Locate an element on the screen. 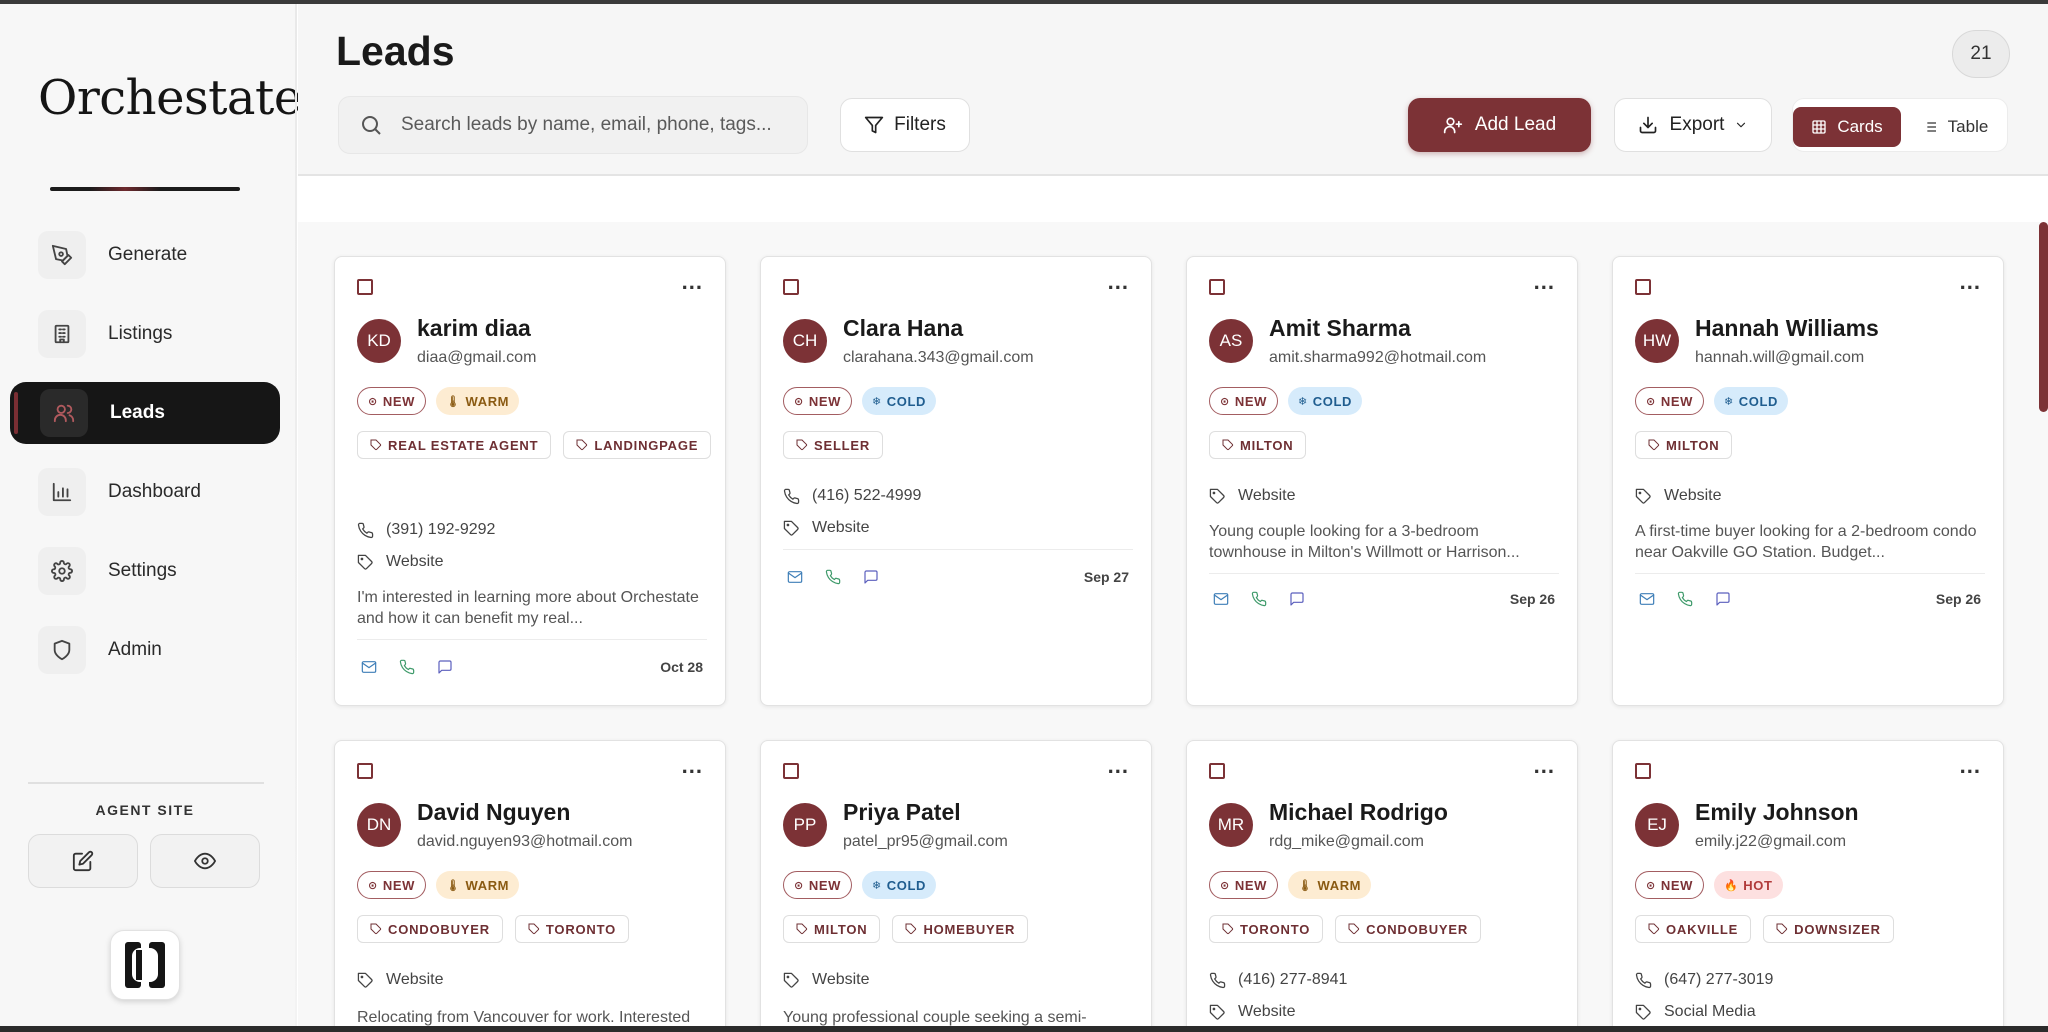 The image size is (2048, 1032). temperature-badge: ❄ COLD is located at coordinates (1325, 401).